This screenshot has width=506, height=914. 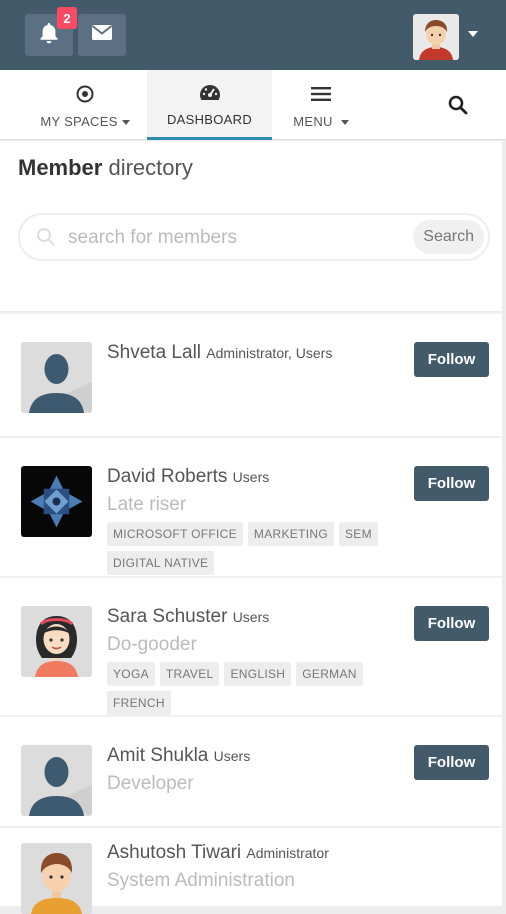 I want to click on member-name: David Roberts, so click(x=167, y=476).